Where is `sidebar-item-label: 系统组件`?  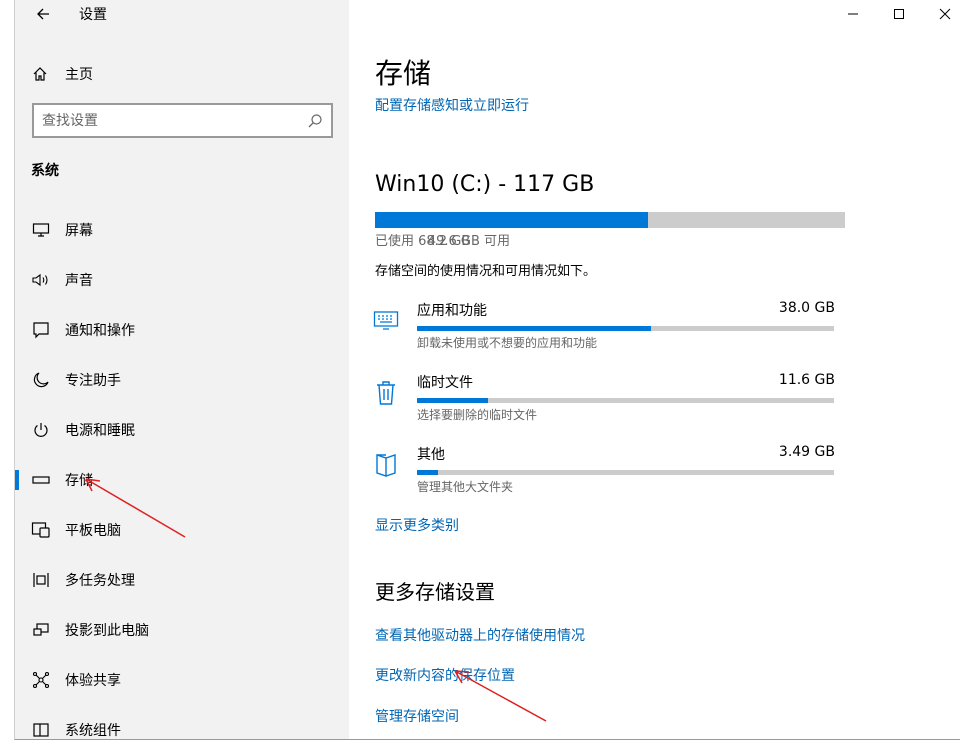
sidebar-item-label: 系统组件 is located at coordinates (93, 731).